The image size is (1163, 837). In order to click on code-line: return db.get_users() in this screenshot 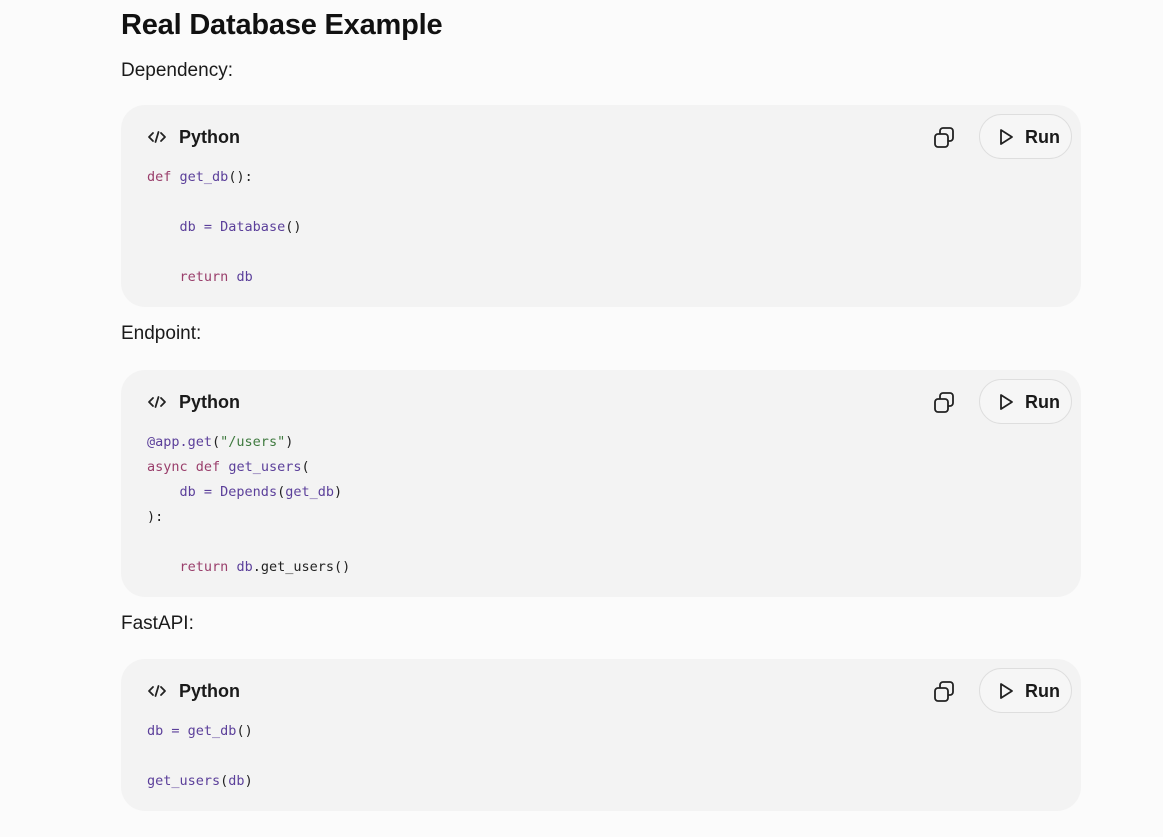, I will do `click(249, 567)`.